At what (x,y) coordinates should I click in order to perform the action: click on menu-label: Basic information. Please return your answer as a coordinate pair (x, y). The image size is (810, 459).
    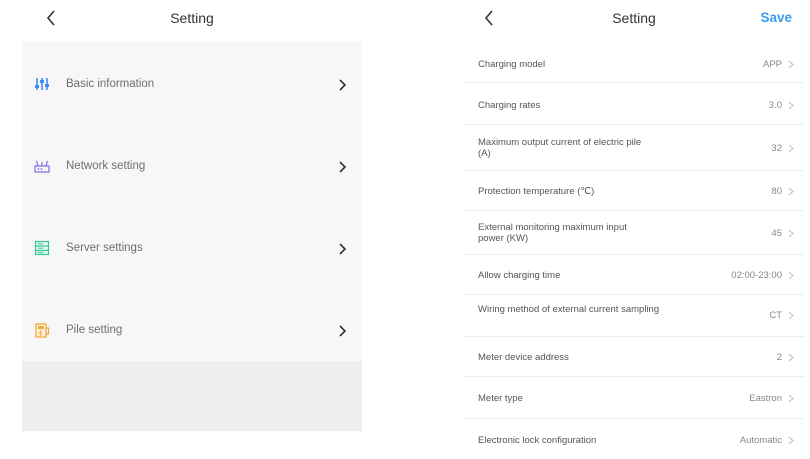
    Looking at the image, I should click on (110, 84).